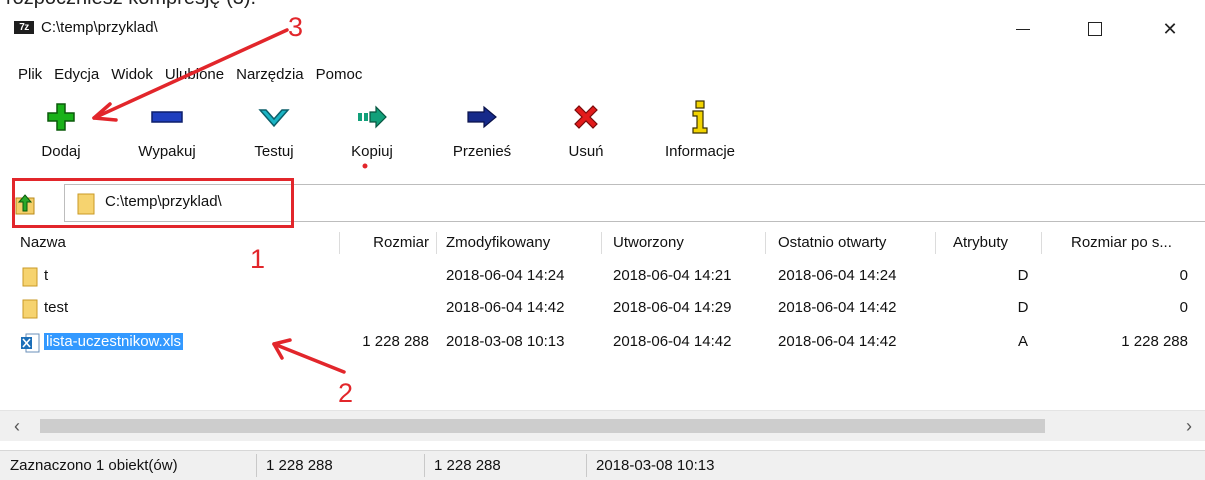  Describe the element at coordinates (61, 135) in the screenshot. I see `add-button: Dodaj` at that location.